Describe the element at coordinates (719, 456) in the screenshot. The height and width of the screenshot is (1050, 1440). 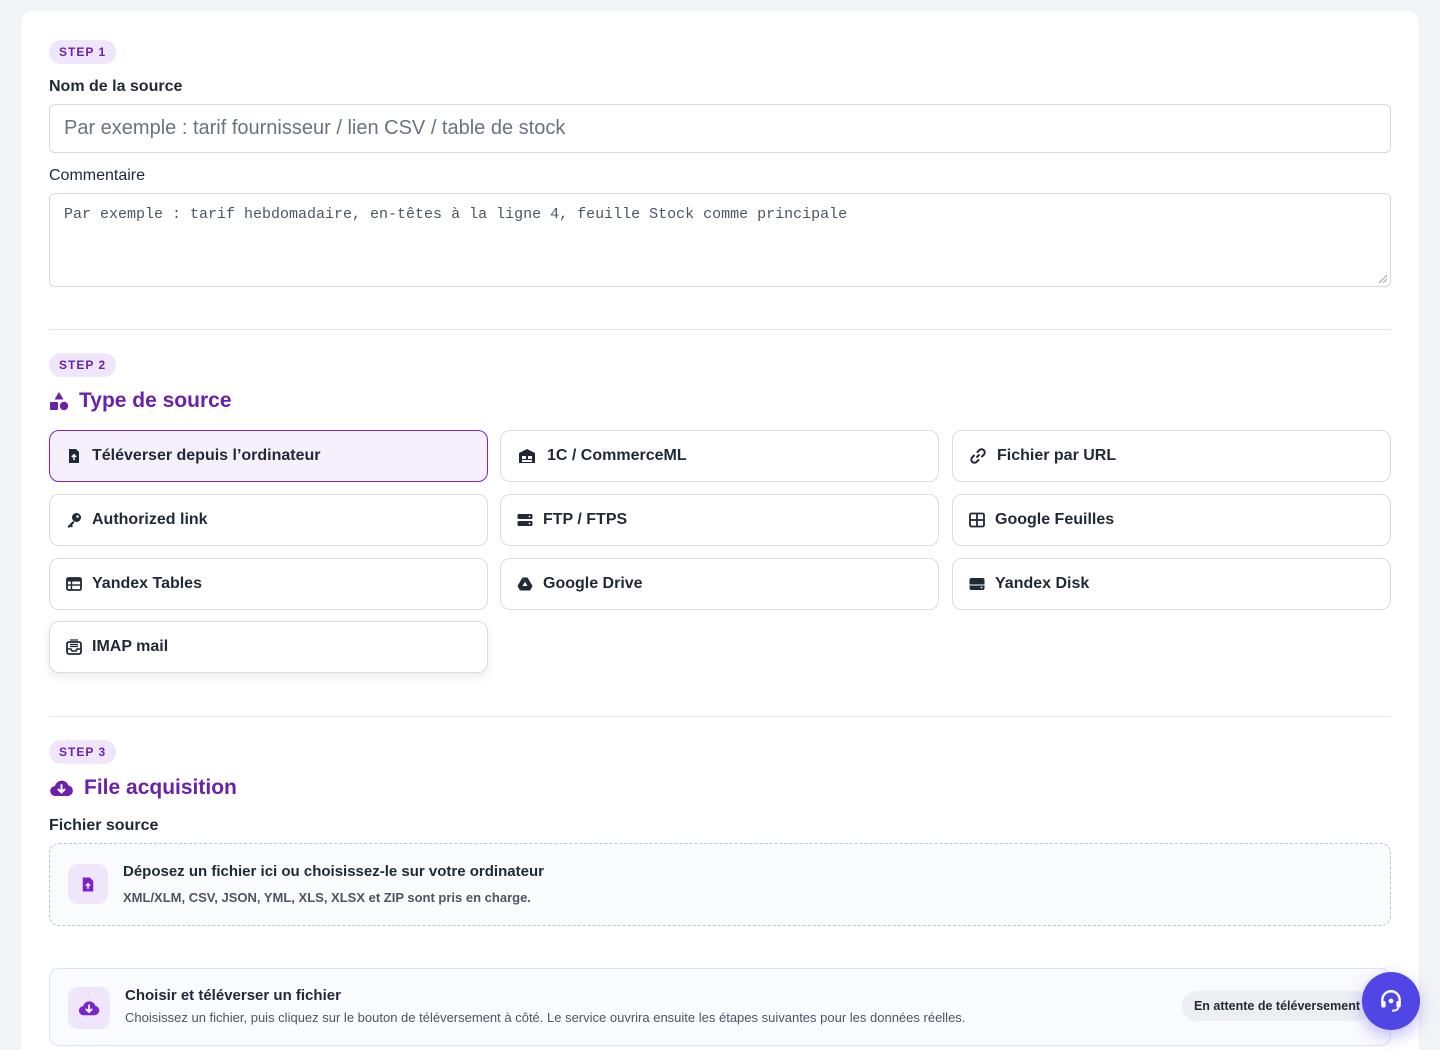
I see `option-1c-commerceml: 1C / CommerceML` at that location.